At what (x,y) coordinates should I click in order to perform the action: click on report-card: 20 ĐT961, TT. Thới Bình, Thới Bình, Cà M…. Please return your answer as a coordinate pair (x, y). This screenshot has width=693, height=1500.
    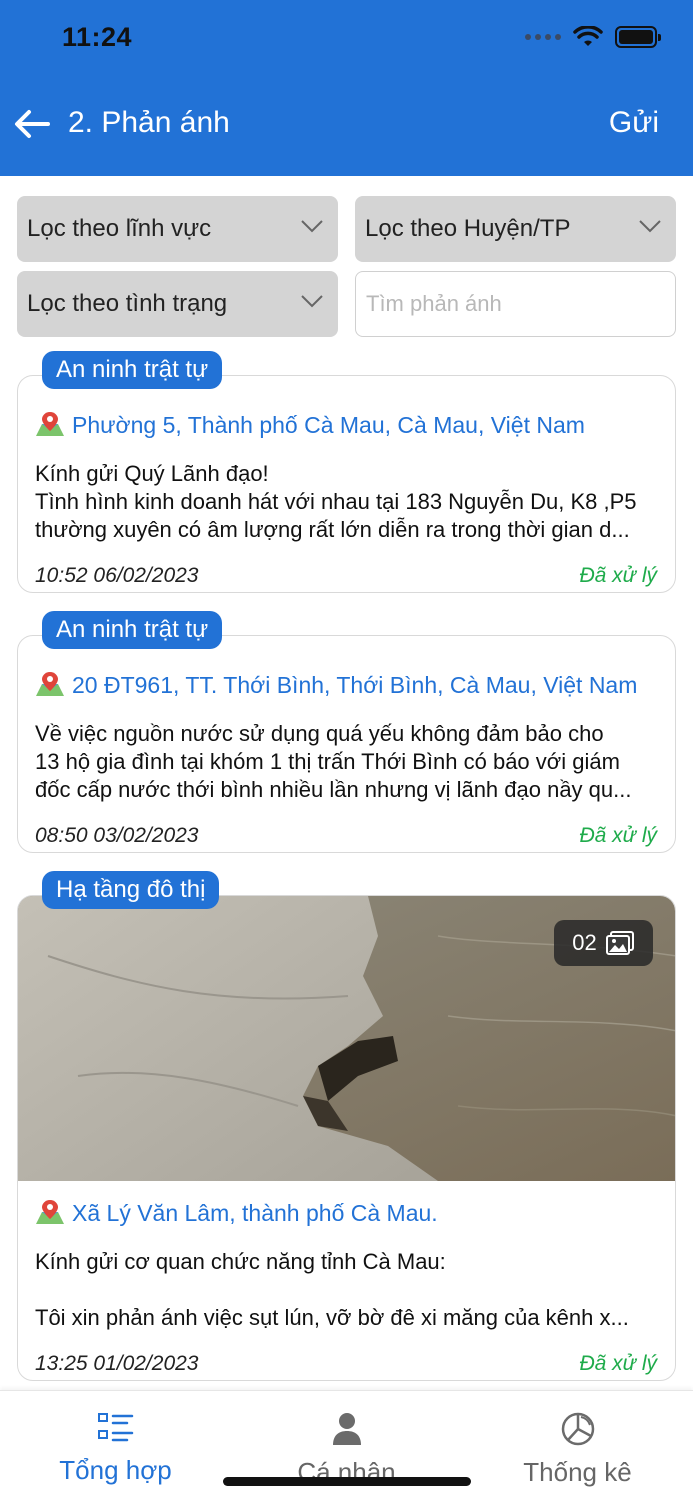
    Looking at the image, I should click on (346, 744).